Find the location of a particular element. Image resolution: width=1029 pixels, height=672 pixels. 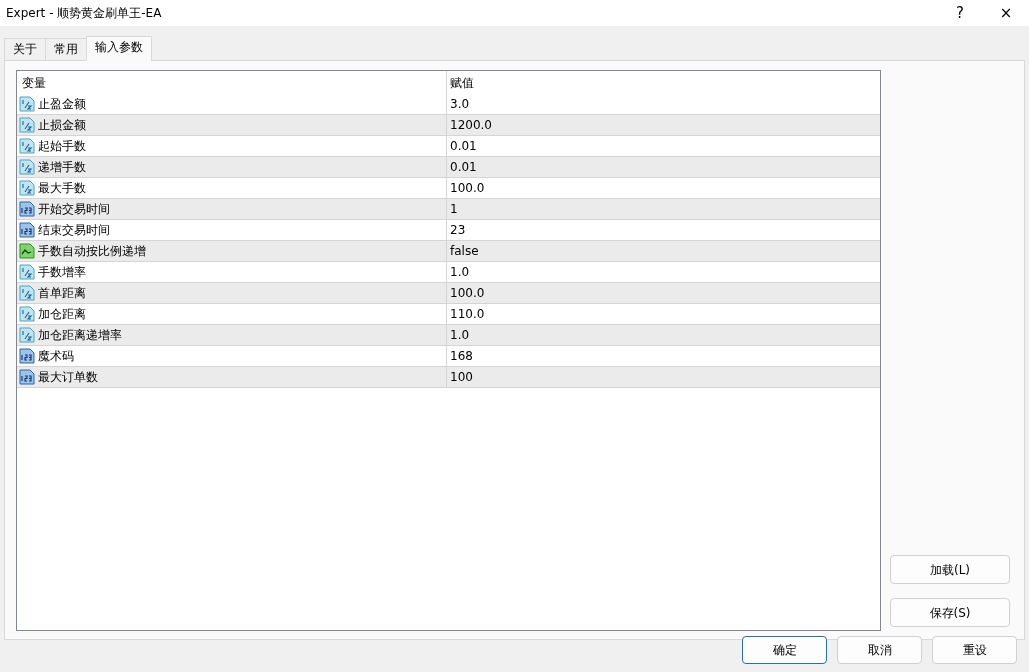

parameter-value: 168 is located at coordinates (461, 356).